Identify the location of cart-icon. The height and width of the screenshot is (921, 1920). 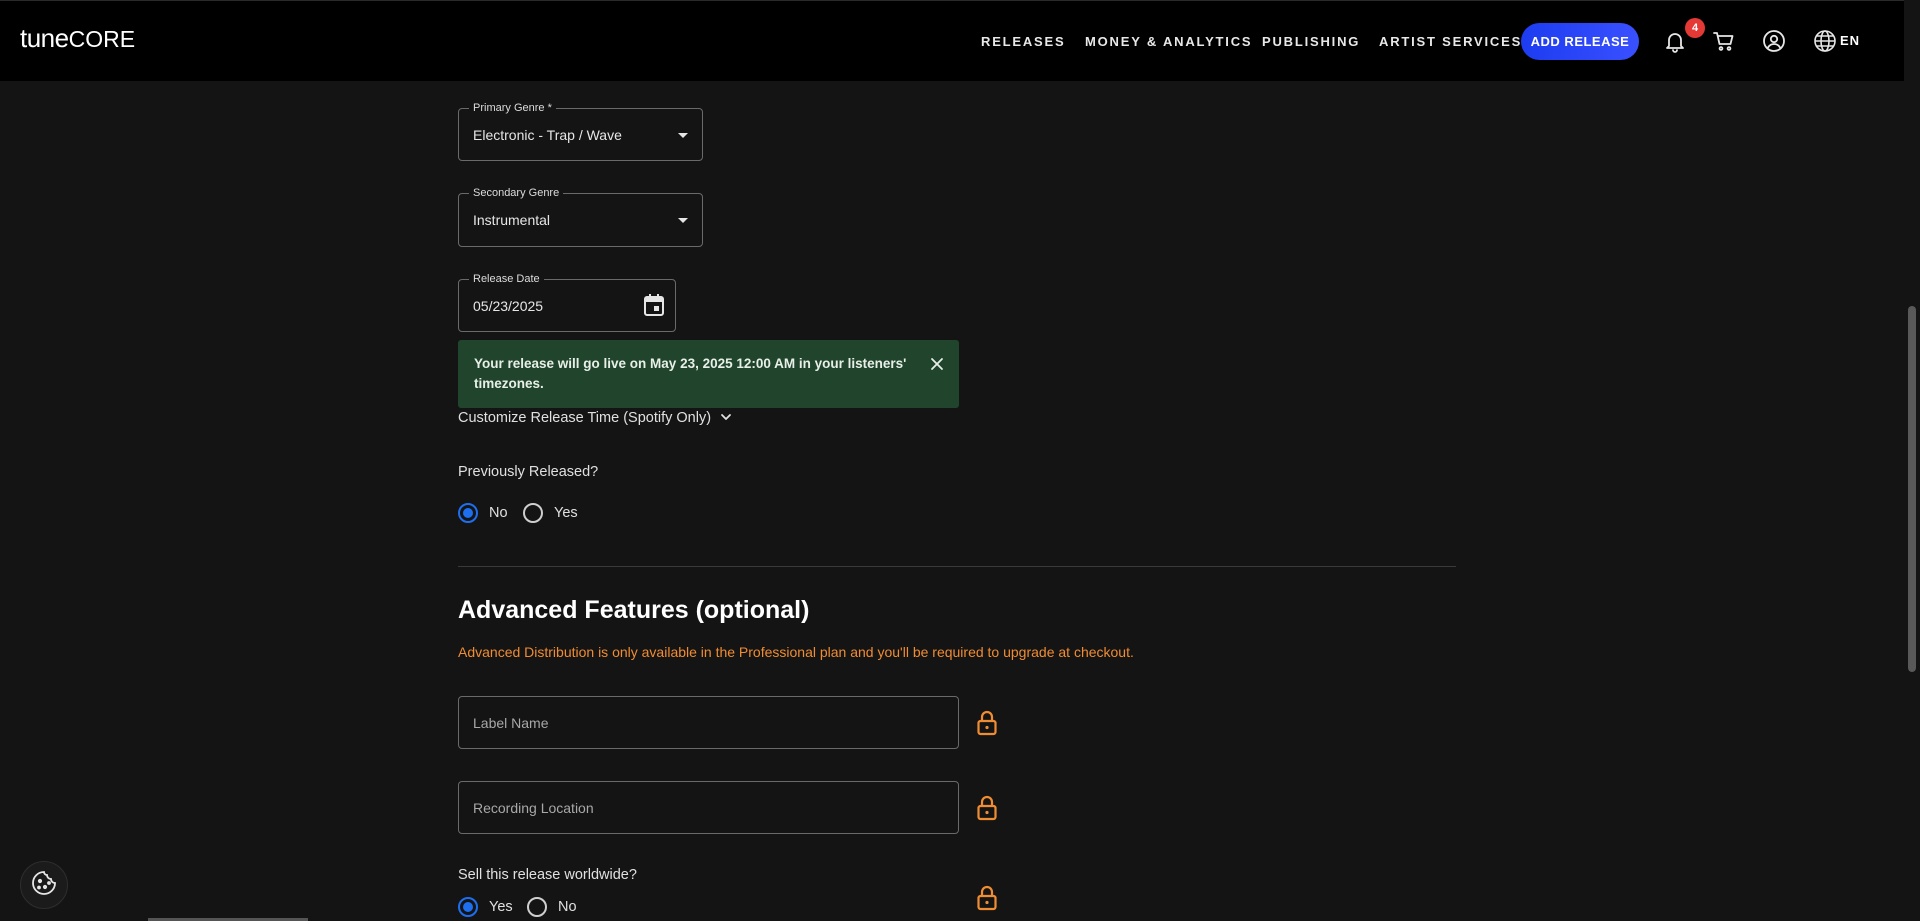
(1724, 41).